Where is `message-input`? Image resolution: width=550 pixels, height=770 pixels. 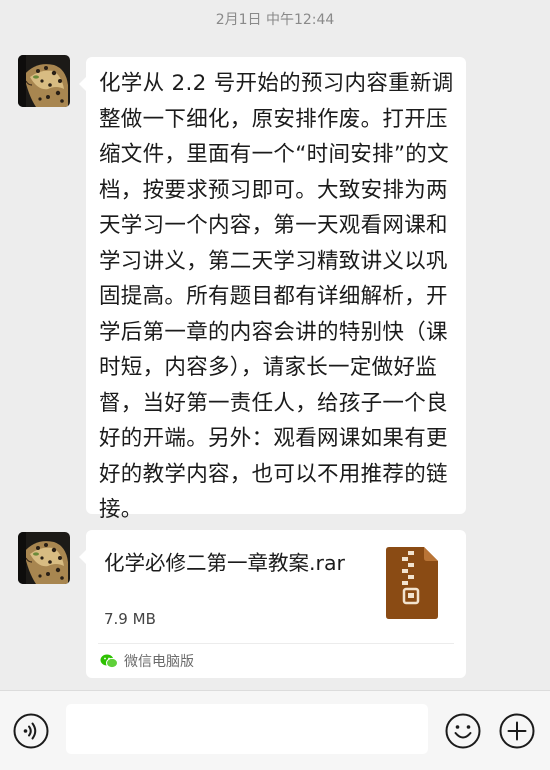 message-input is located at coordinates (247, 729).